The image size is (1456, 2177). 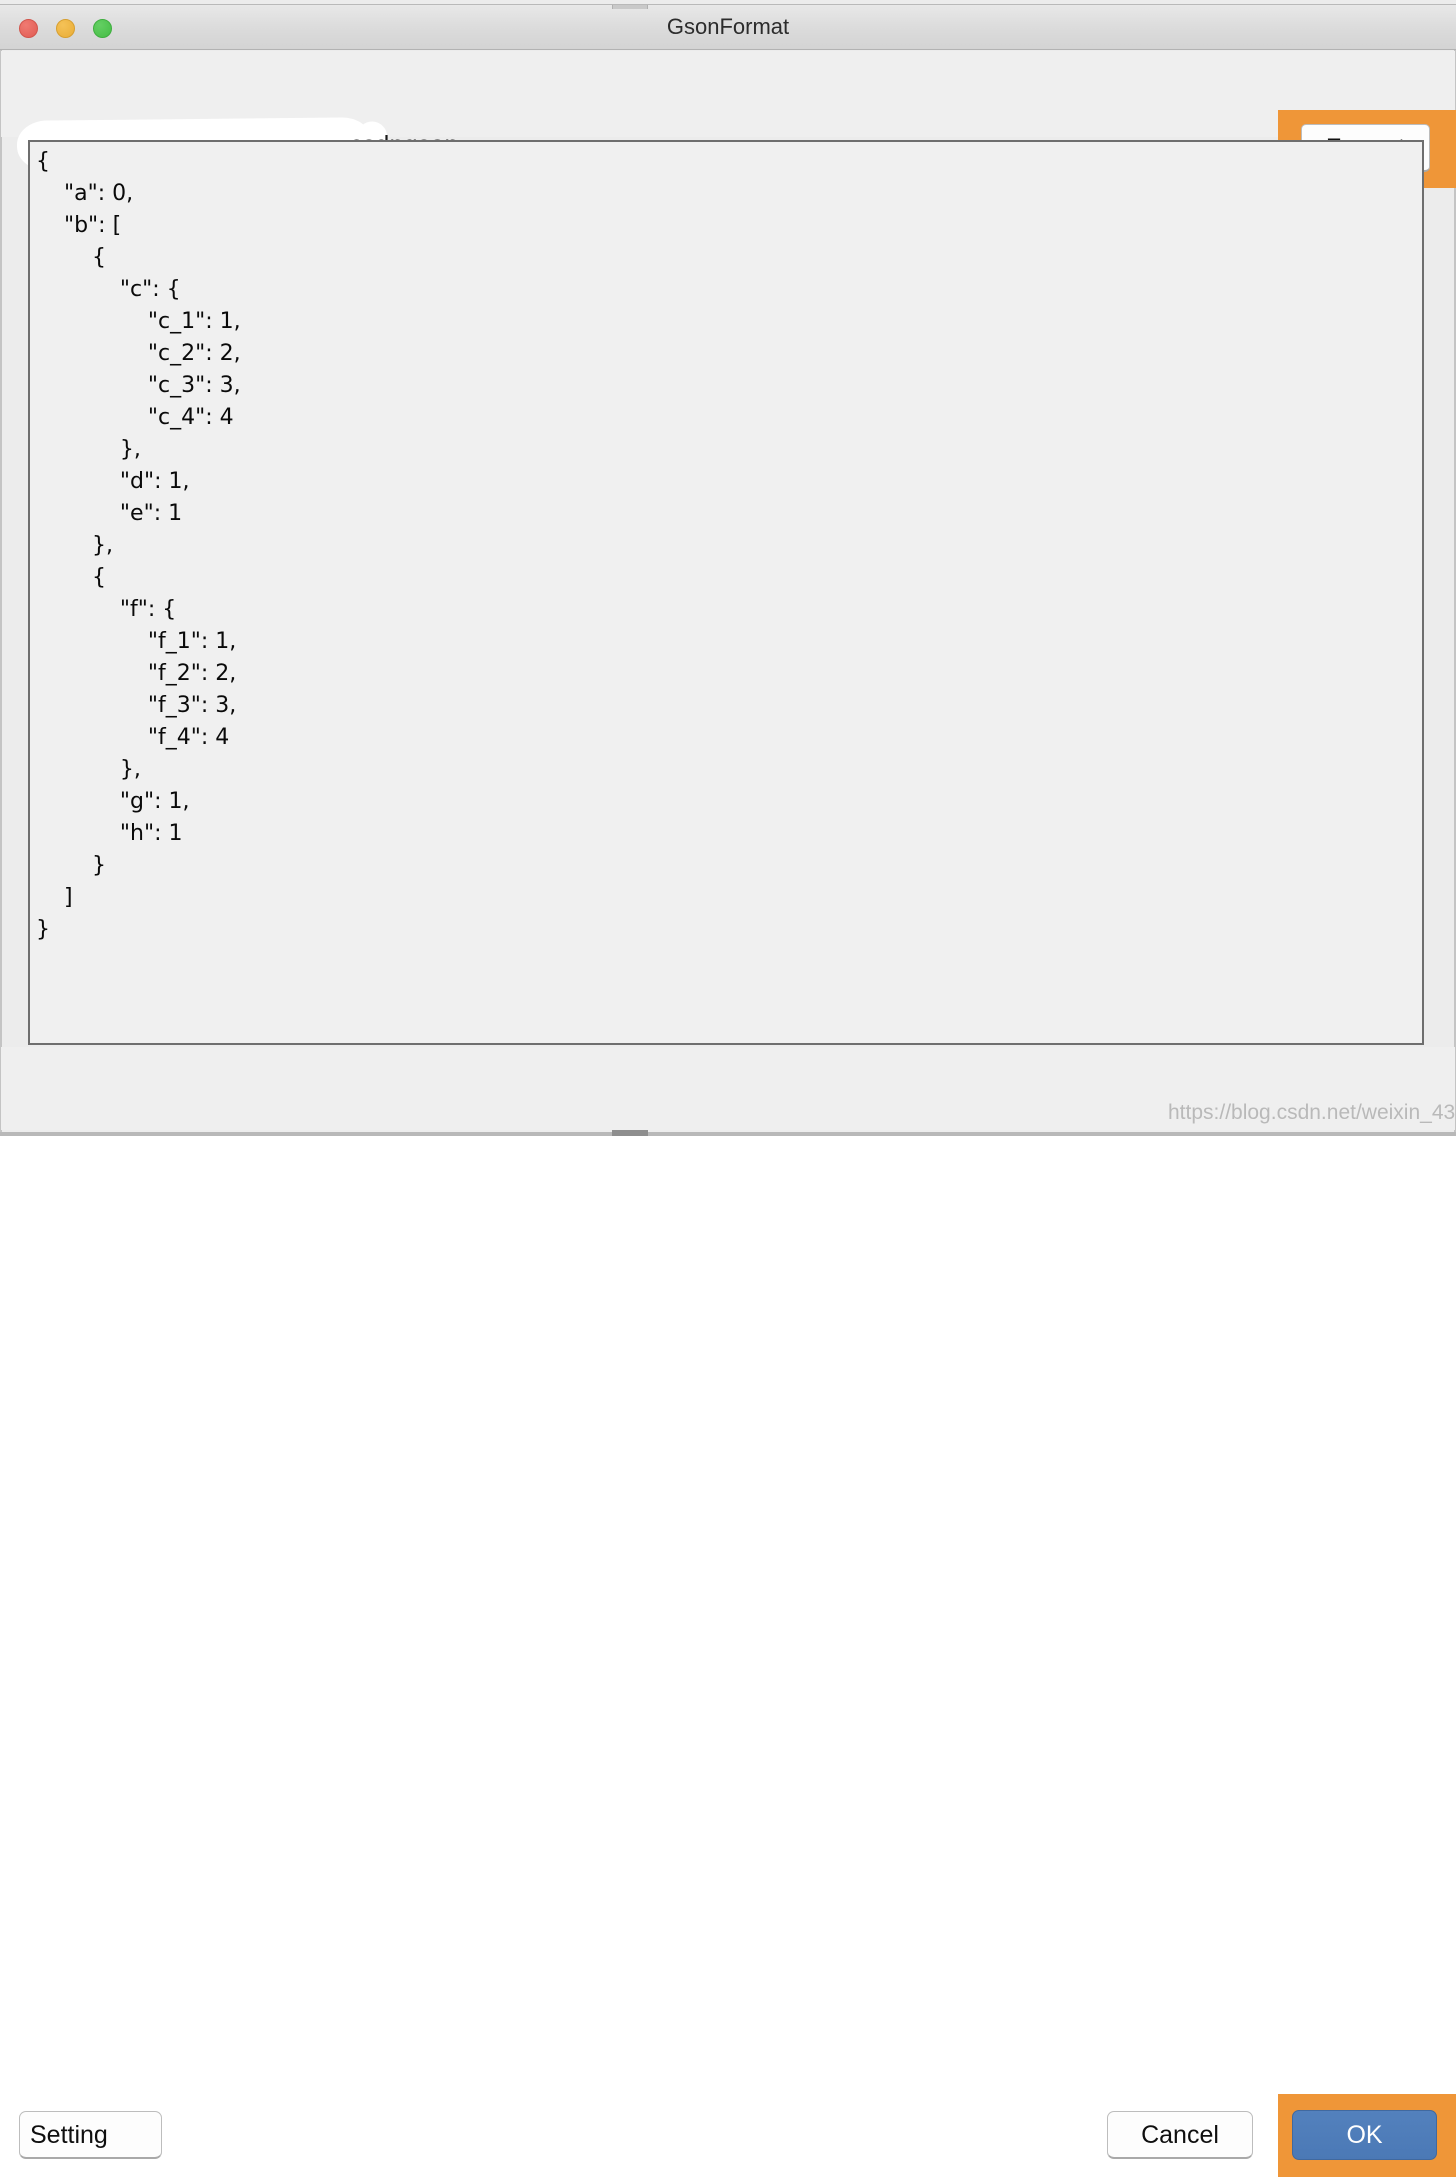 I want to click on ok-button: OK, so click(x=1364, y=2135).